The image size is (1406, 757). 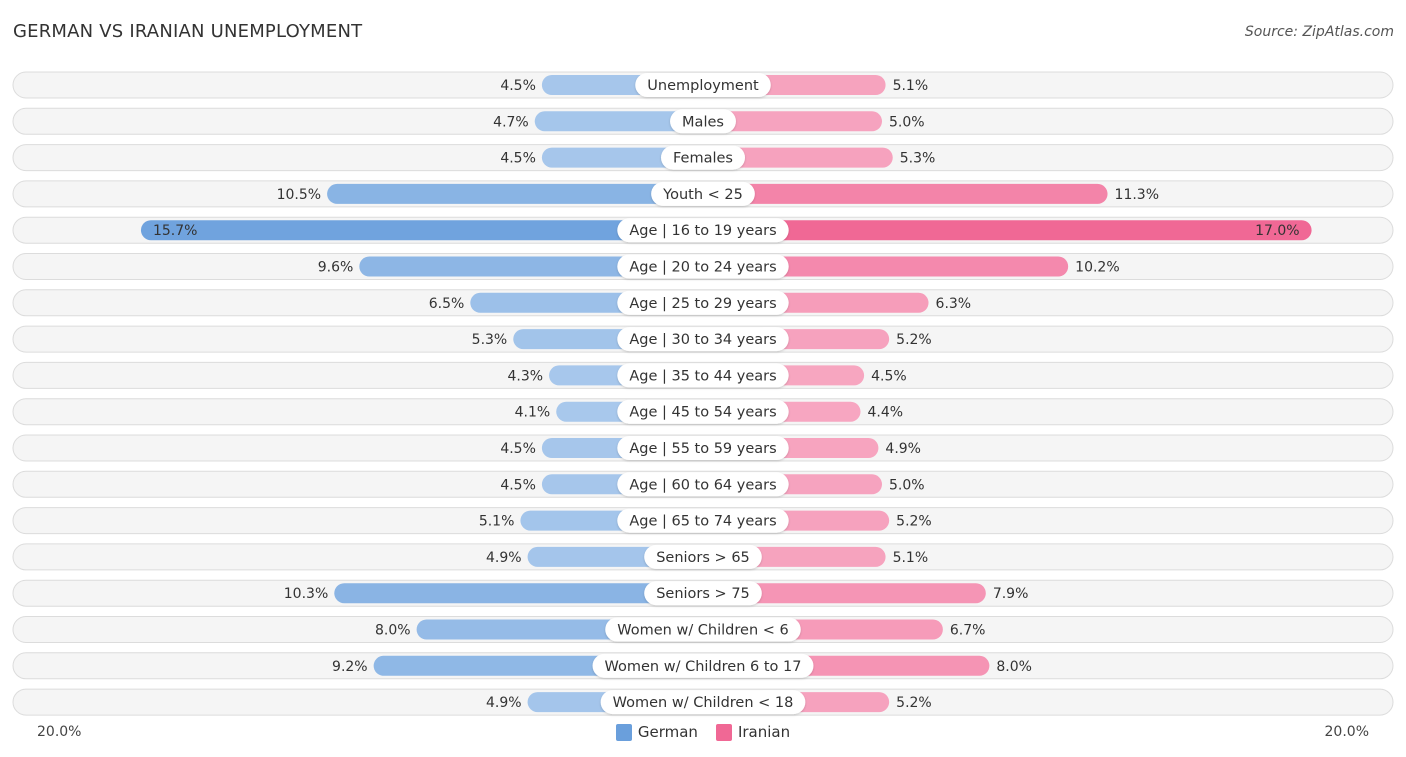 I want to click on category-label: Women w/ Children < 18, so click(x=703, y=703).